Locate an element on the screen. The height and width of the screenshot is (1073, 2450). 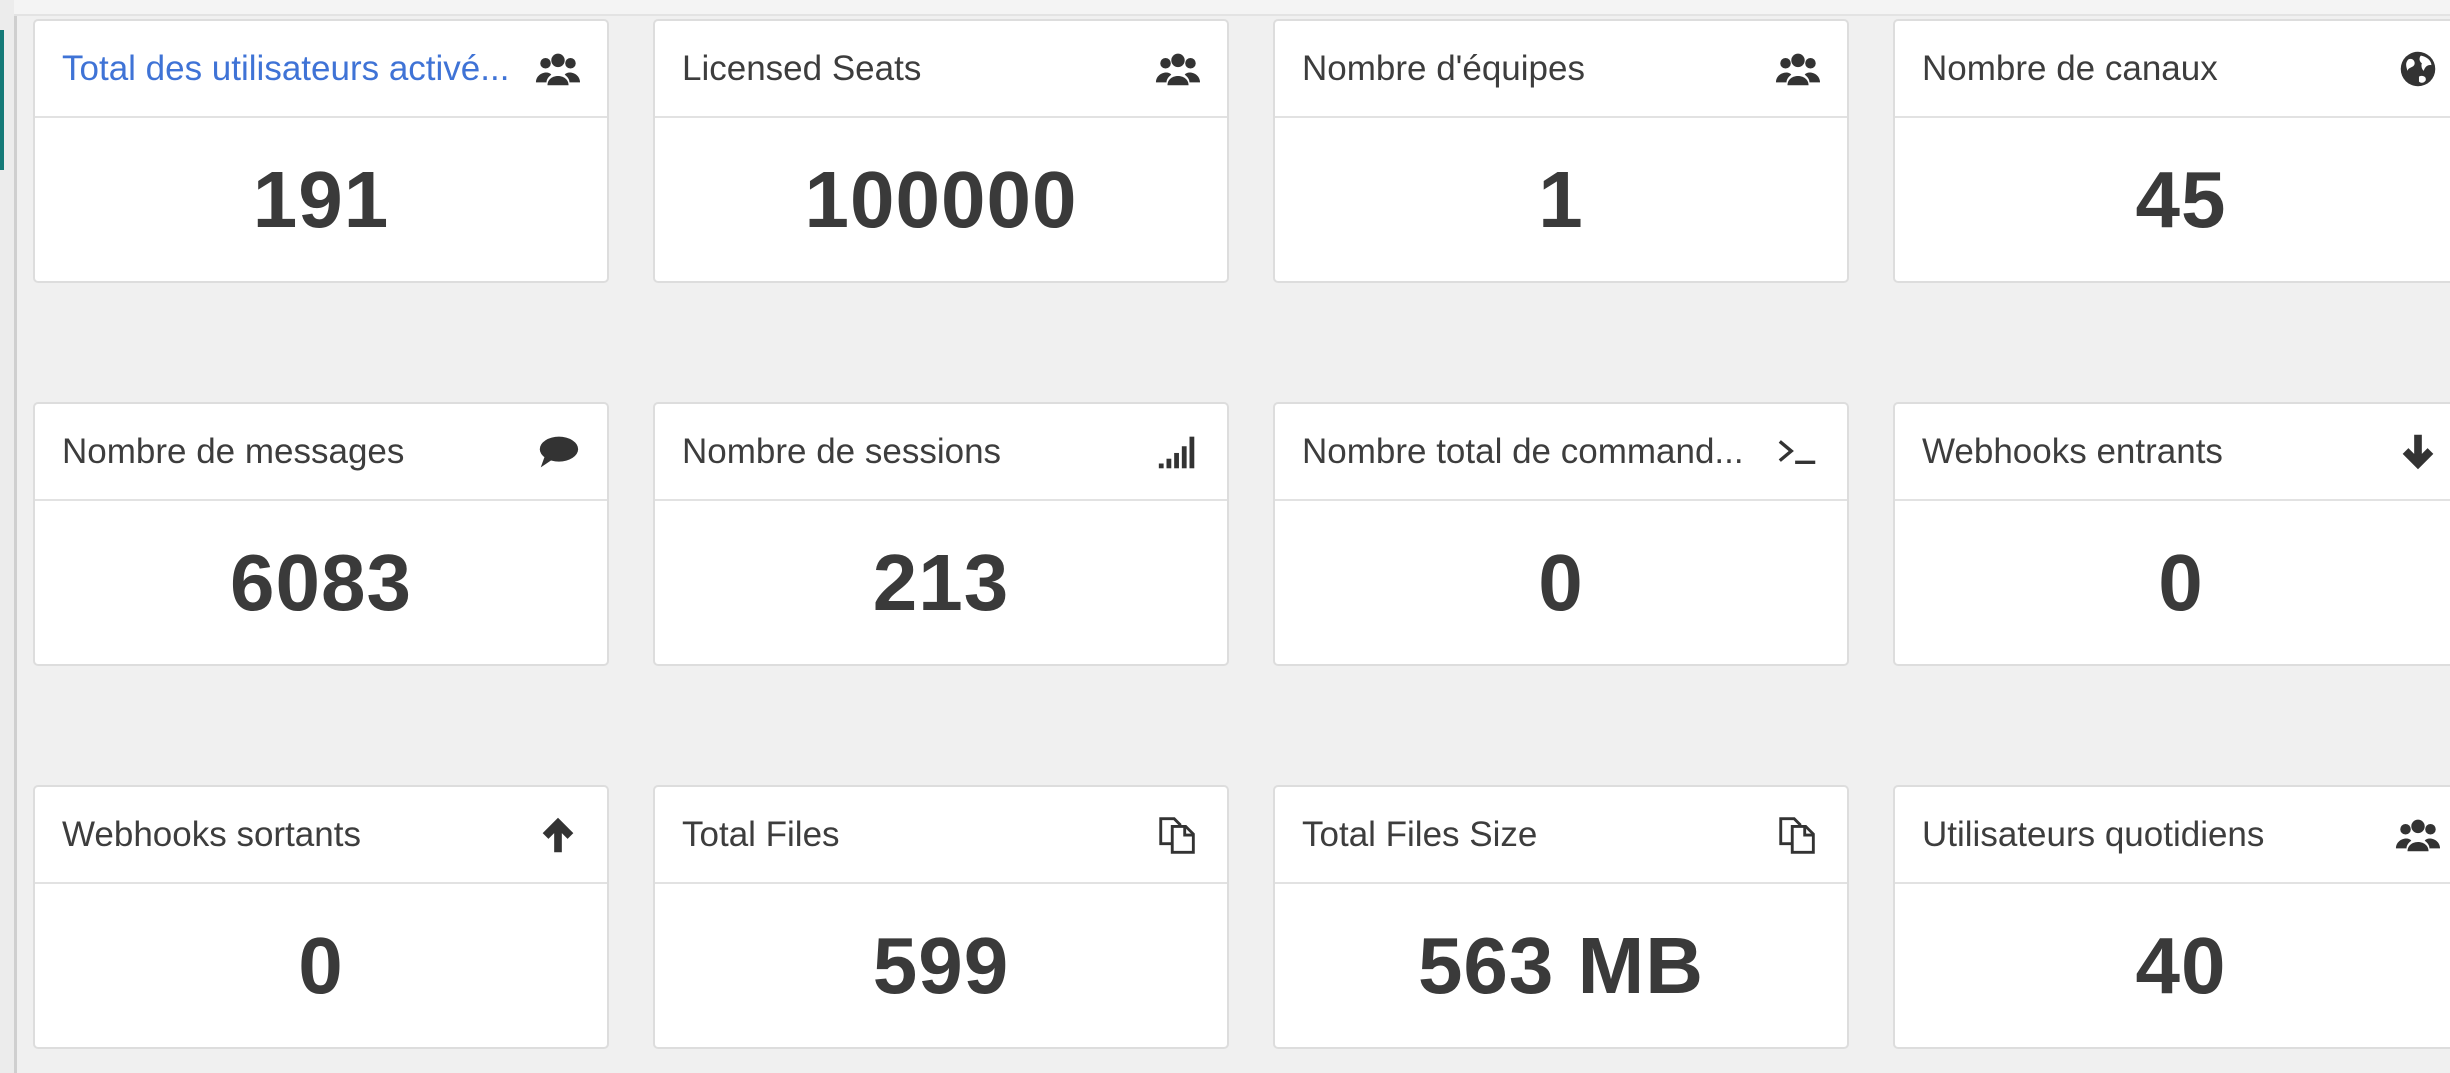
terminal-icon is located at coordinates (1798, 452).